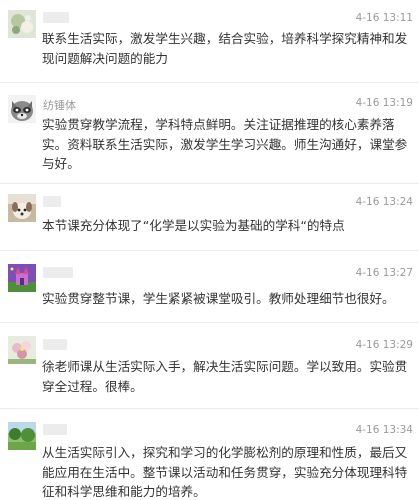  I want to click on dog-avatar-icon, so click(22, 208).